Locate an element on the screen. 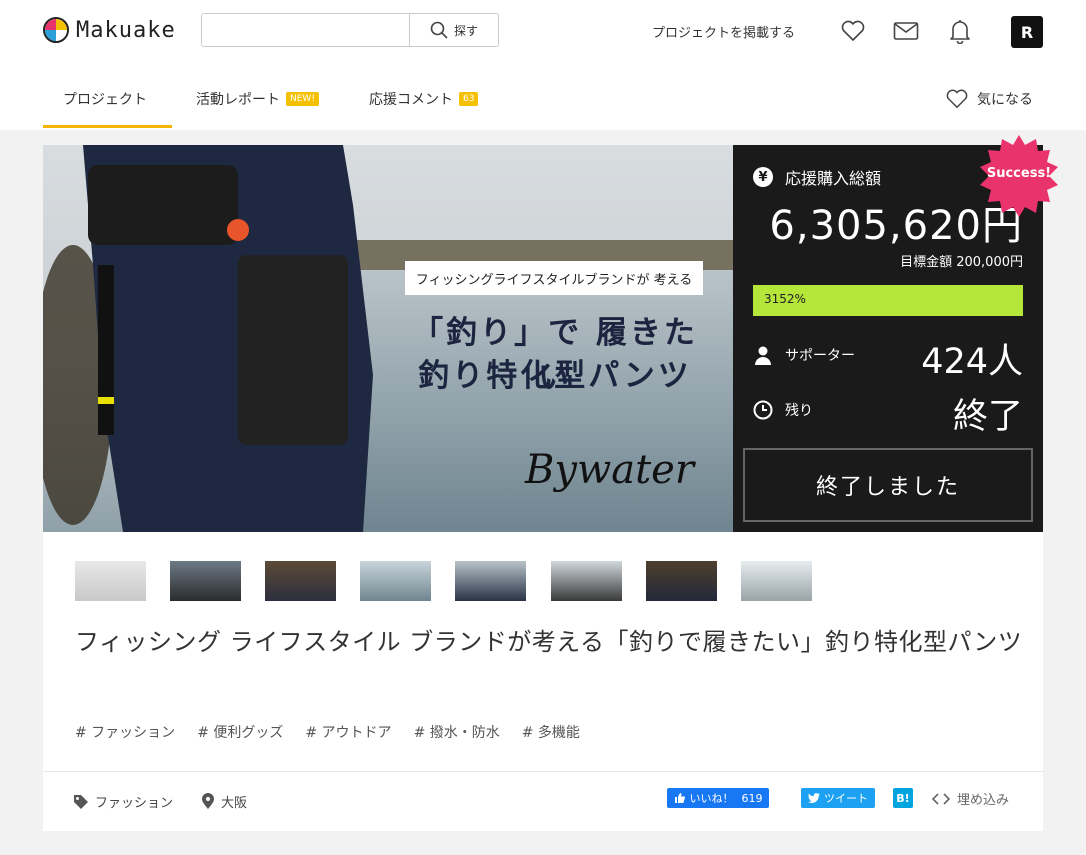 The image size is (1086, 855). like-label: いいね！ is located at coordinates (711, 798).